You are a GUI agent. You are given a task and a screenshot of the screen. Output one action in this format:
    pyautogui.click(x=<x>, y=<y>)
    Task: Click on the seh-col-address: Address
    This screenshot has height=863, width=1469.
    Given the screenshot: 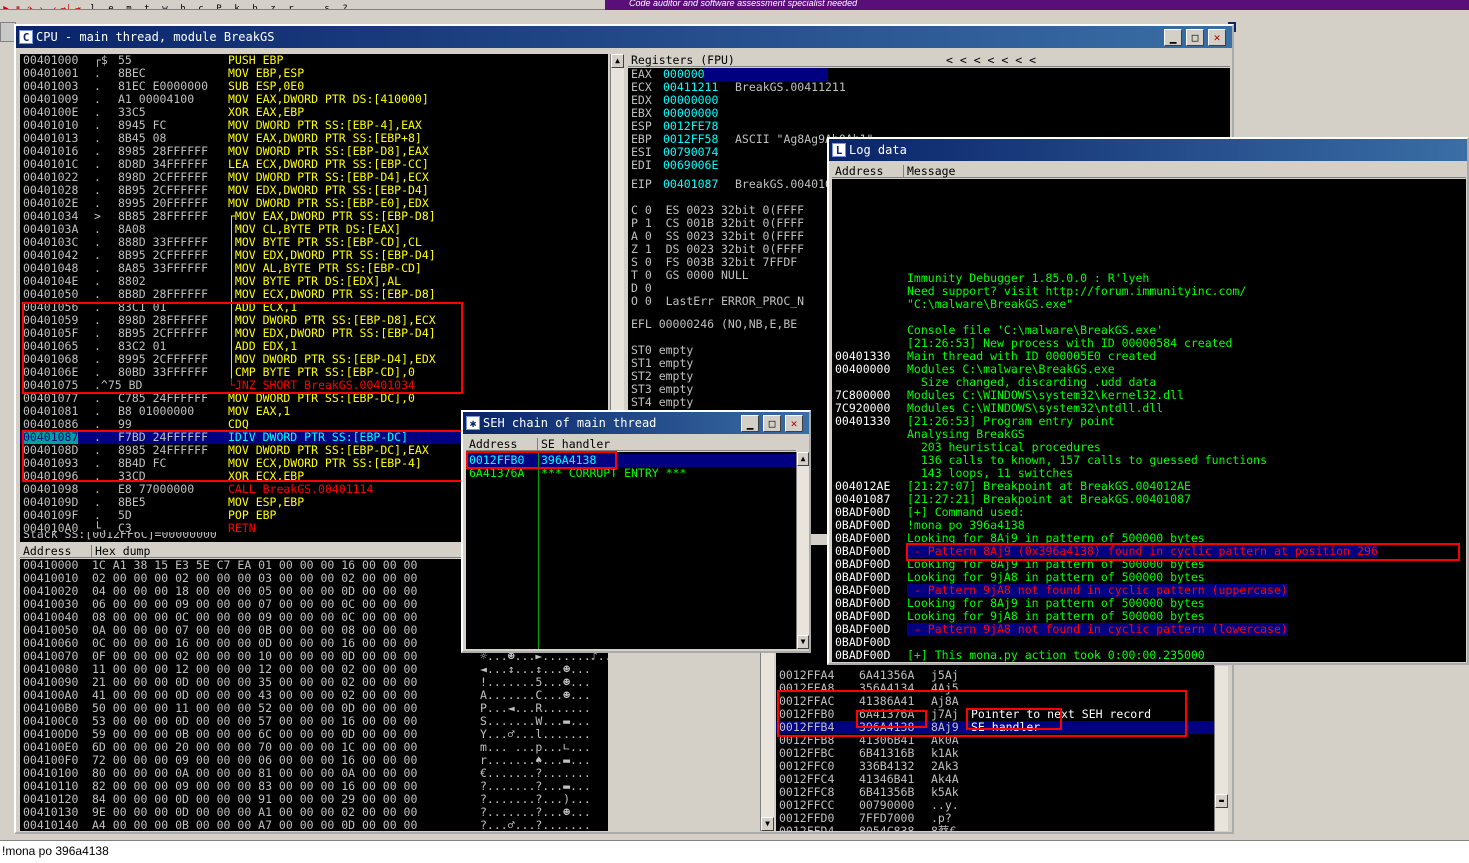 What is the action you would take?
    pyautogui.click(x=502, y=444)
    